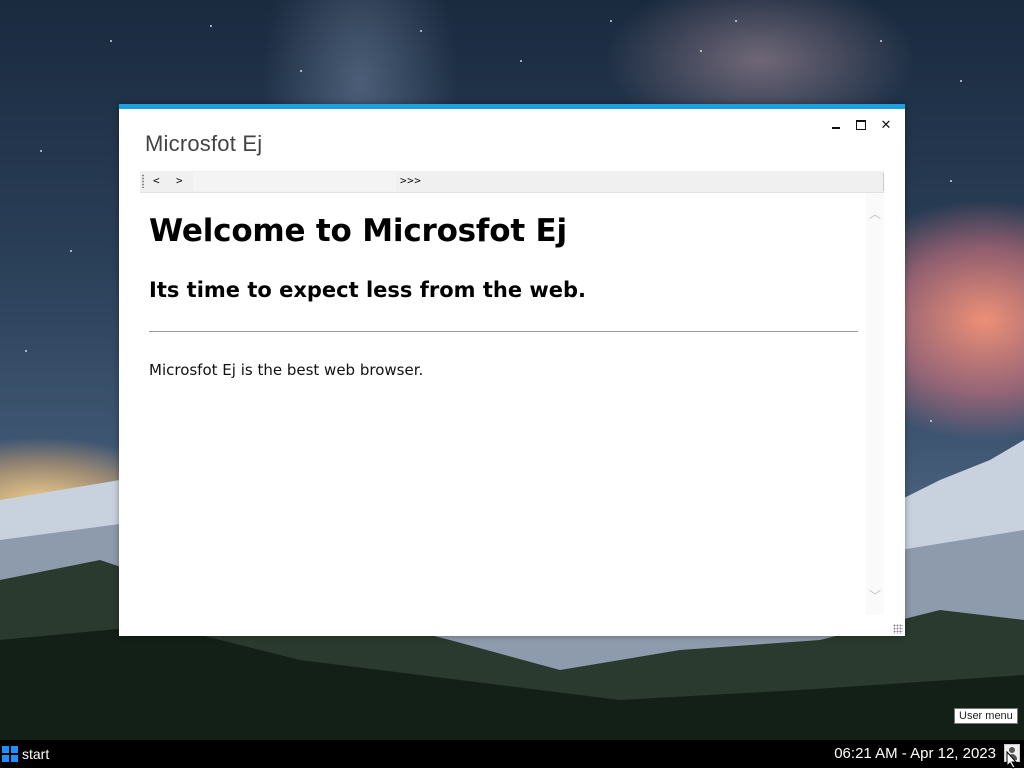 The image size is (1024, 769). Describe the element at coordinates (36, 754) in the screenshot. I see `start-label: start` at that location.